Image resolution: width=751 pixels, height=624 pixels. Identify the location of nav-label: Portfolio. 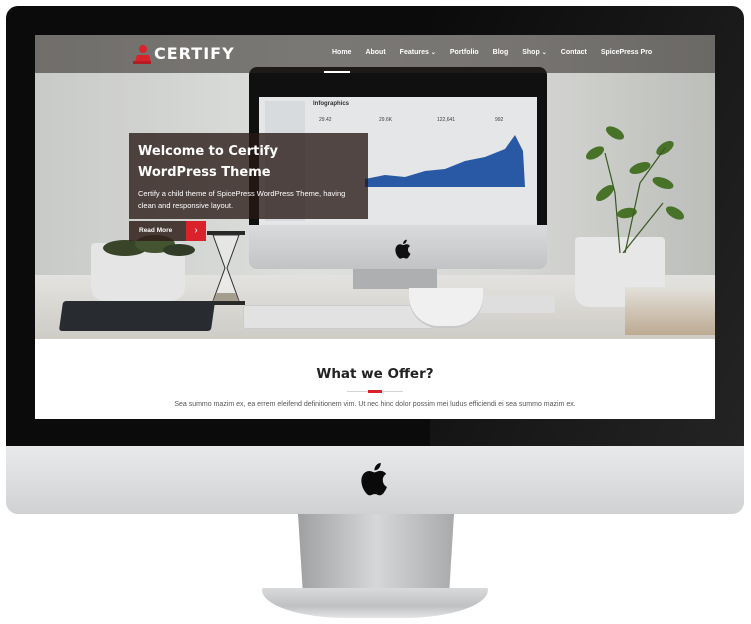
(464, 52).